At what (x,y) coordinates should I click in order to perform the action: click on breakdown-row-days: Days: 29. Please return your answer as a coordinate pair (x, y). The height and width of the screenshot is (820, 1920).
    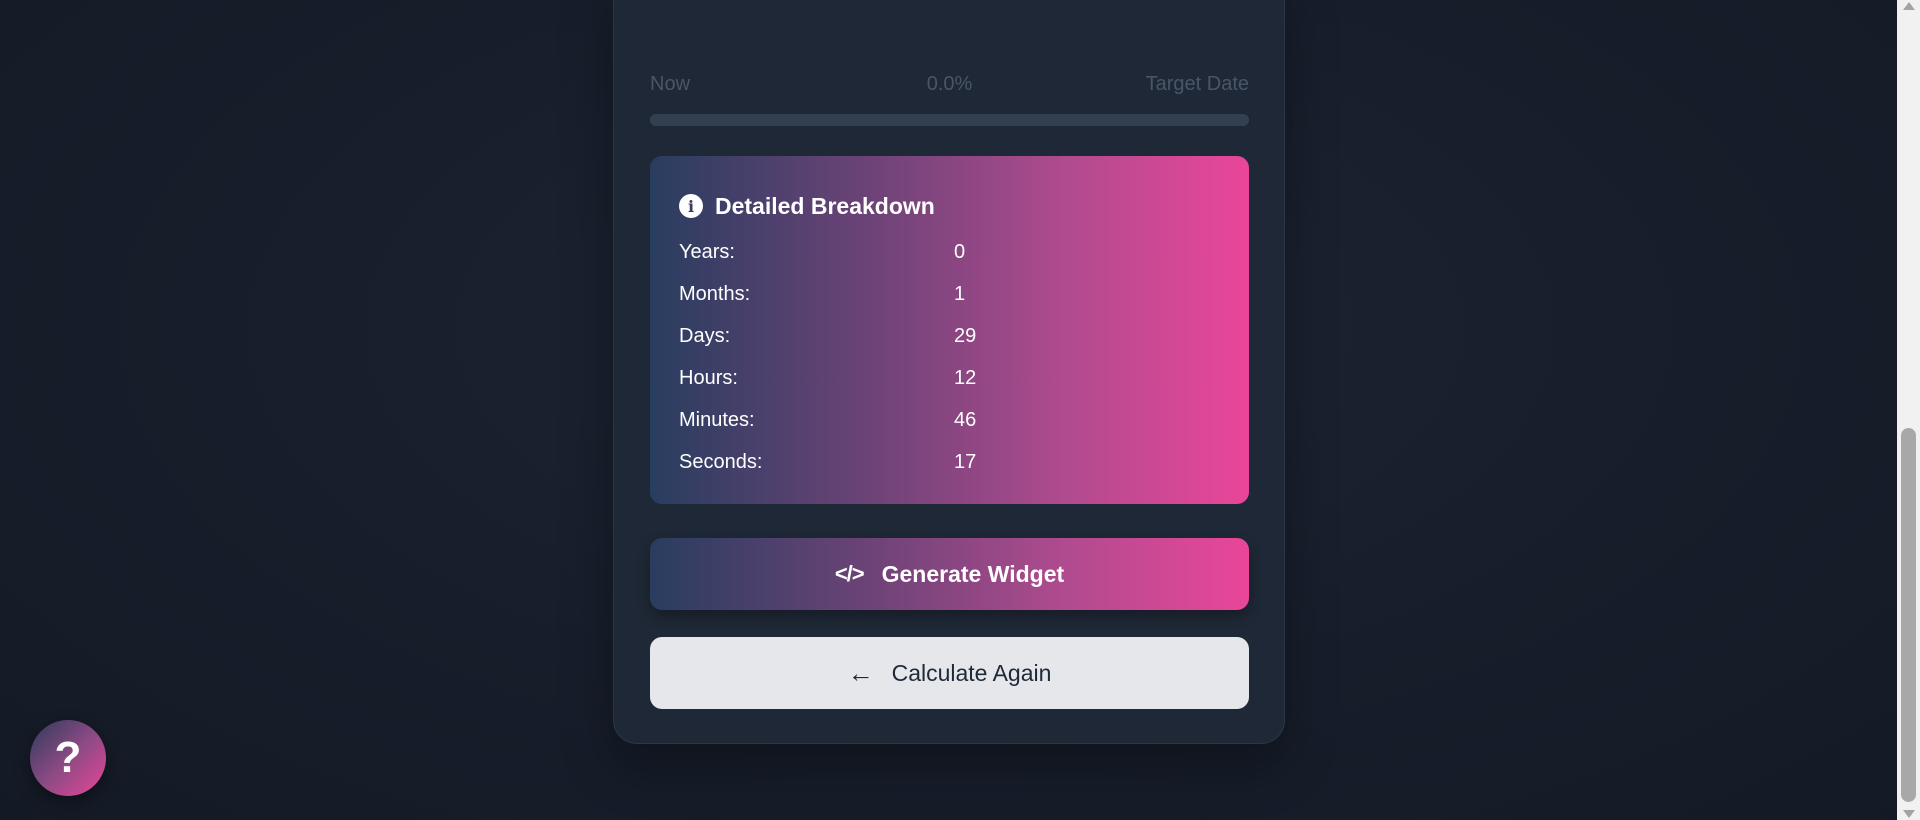
    Looking at the image, I should click on (949, 336).